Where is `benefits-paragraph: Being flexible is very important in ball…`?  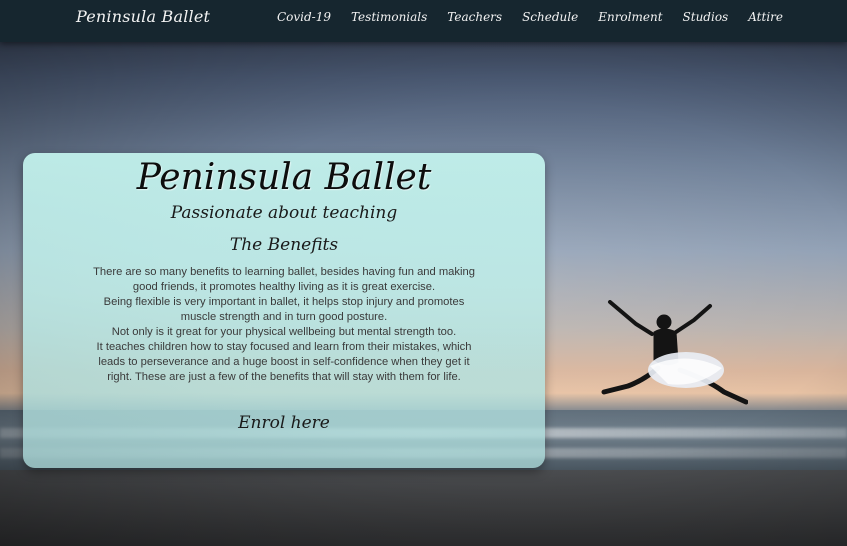
benefits-paragraph: Being flexible is very important in ball… is located at coordinates (284, 309).